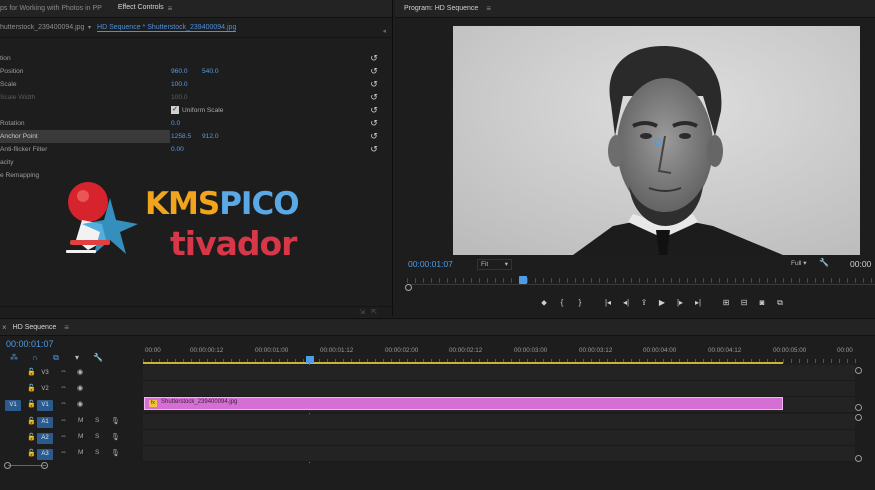 This screenshot has height=490, width=875. Describe the element at coordinates (45, 405) in the screenshot. I see `track-label: V1` at that location.